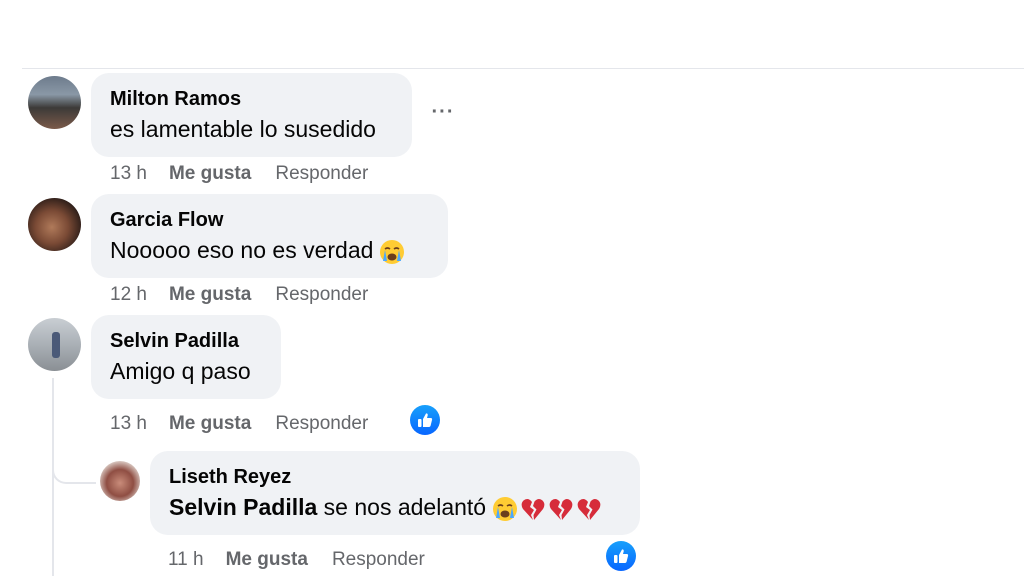  What do you see at coordinates (251, 115) in the screenshot?
I see `comment-bubble: Milton Ramos es lamentable lo susedido` at bounding box center [251, 115].